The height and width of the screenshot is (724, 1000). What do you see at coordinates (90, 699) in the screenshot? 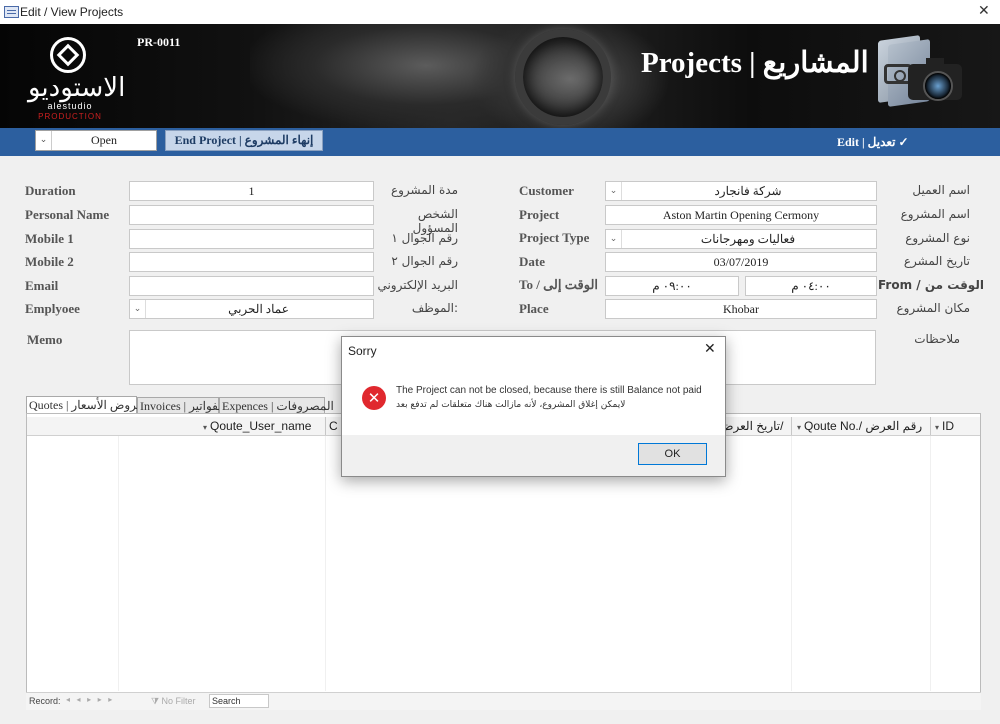
I see `record-nav-arrows: ◂ ◂ ▸ ▸ ▸` at bounding box center [90, 699].